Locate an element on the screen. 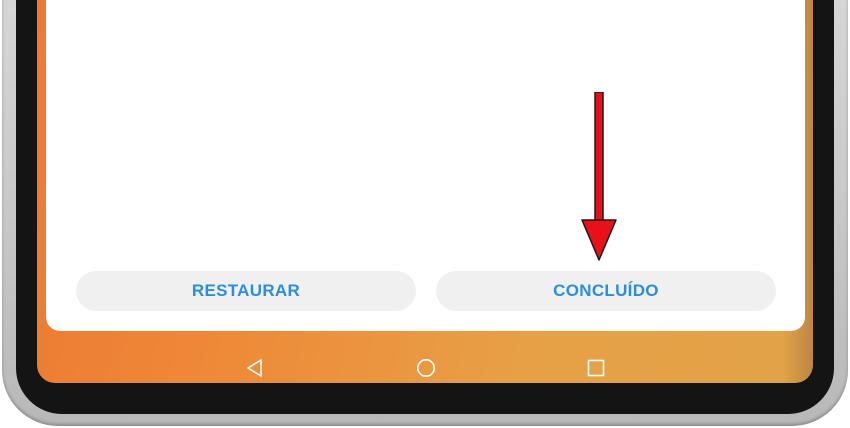  done-button: CONCLUÍDO is located at coordinates (606, 291).